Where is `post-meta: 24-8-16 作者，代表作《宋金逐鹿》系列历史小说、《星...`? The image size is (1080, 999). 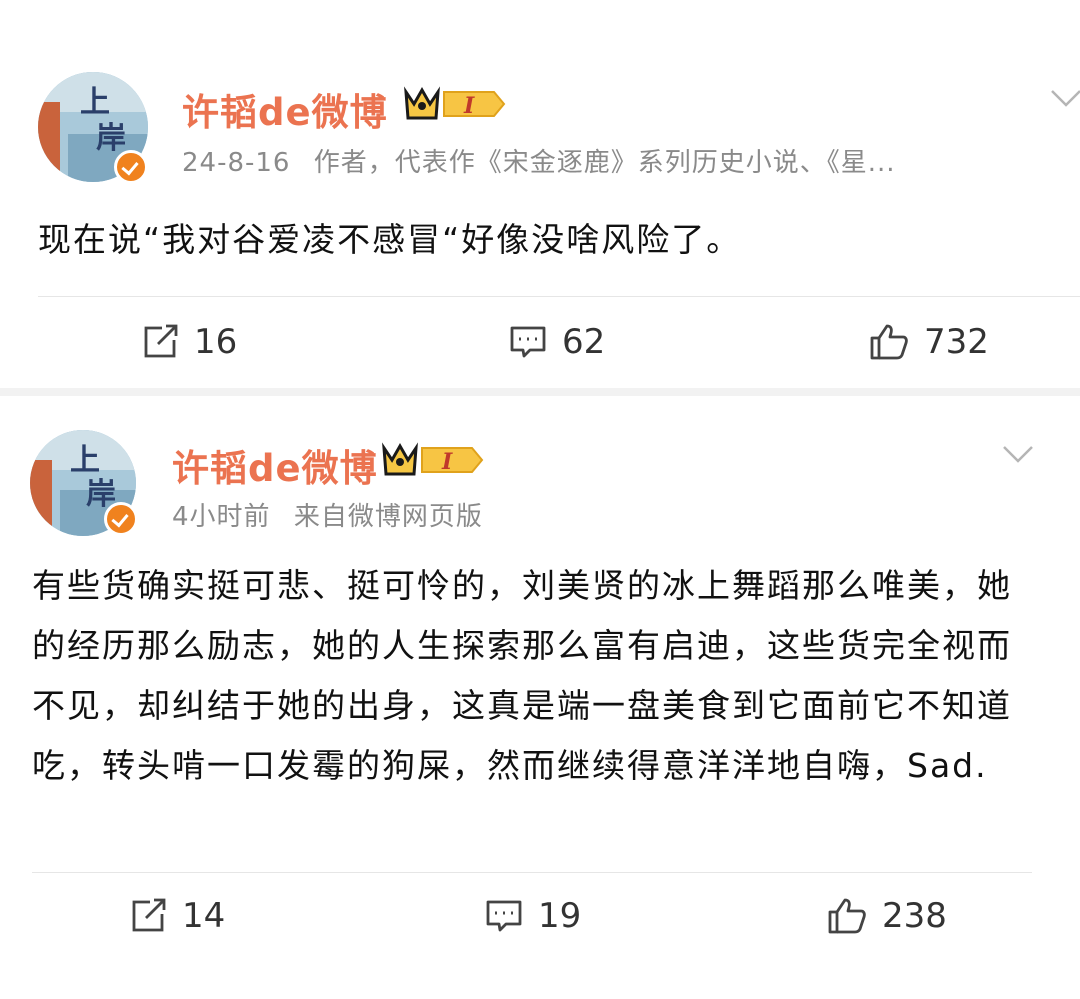
post-meta: 24-8-16 作者，代表作《宋金逐鹿》系列历史小说、《星... is located at coordinates (539, 160).